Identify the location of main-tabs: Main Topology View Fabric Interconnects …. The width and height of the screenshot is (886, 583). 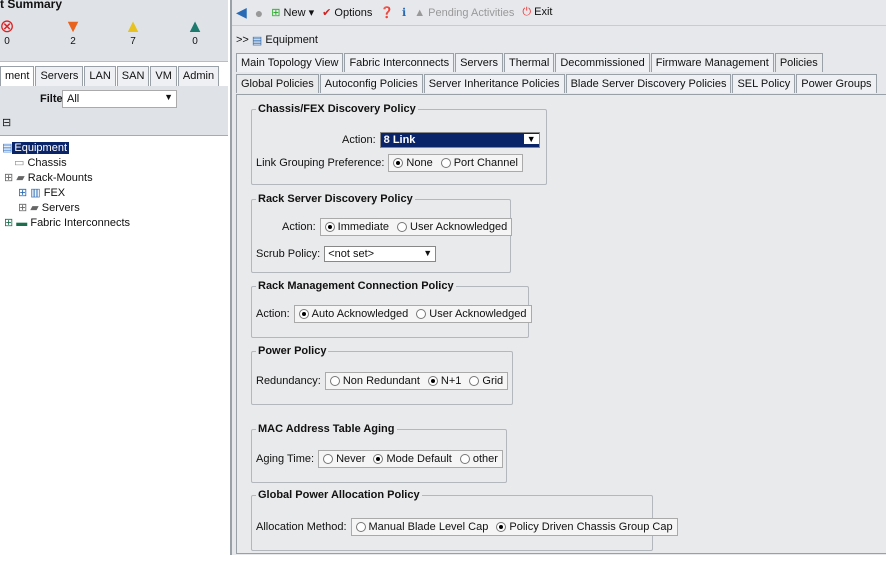
(530, 62).